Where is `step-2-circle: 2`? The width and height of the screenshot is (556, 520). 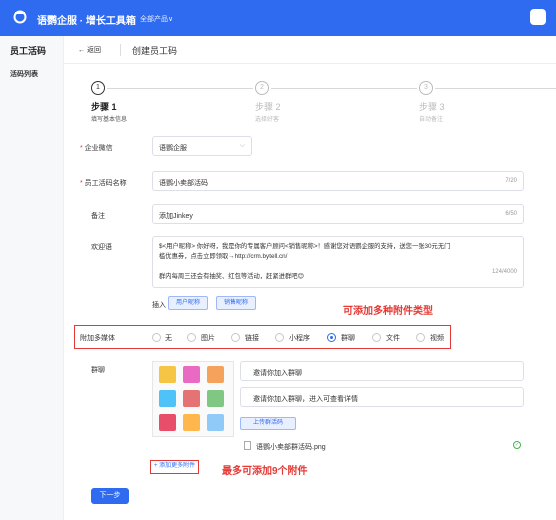 step-2-circle: 2 is located at coordinates (262, 88).